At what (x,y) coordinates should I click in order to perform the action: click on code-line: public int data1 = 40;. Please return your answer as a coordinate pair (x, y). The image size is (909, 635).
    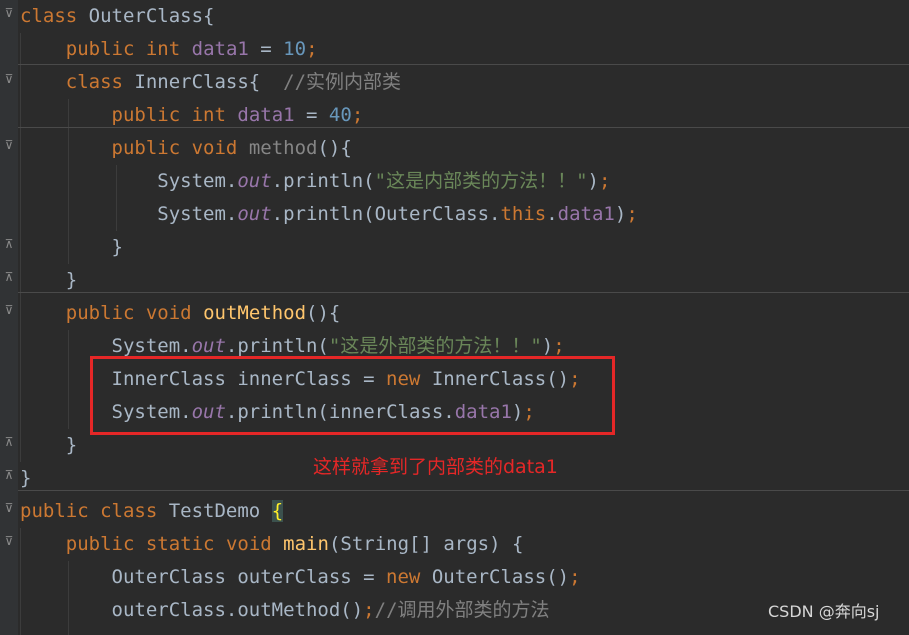
    Looking at the image, I should click on (192, 115).